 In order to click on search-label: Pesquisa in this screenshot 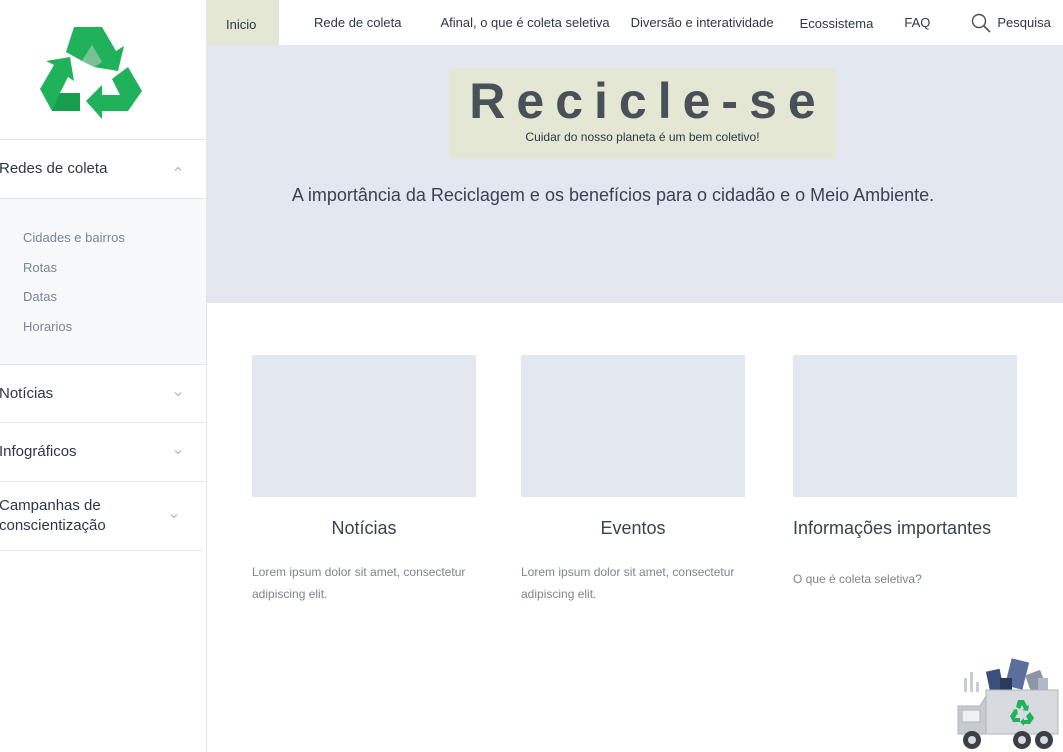, I will do `click(1024, 22)`.